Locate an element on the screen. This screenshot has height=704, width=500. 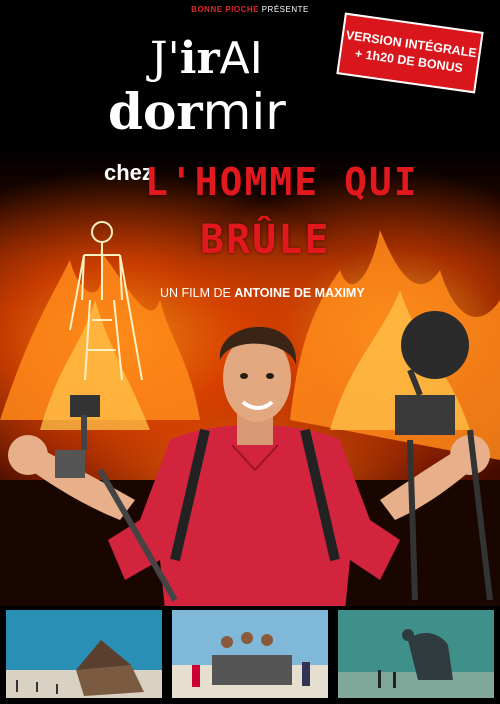
title-word-j: J' is located at coordinates (165, 58).